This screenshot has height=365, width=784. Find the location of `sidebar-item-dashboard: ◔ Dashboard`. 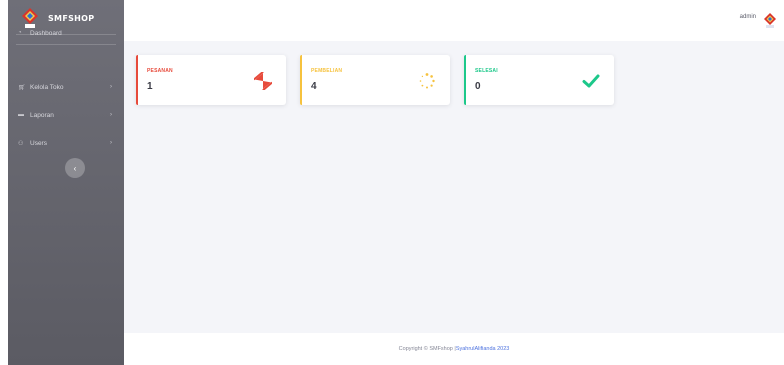

sidebar-item-dashboard: ◔ Dashboard is located at coordinates (70, 33).